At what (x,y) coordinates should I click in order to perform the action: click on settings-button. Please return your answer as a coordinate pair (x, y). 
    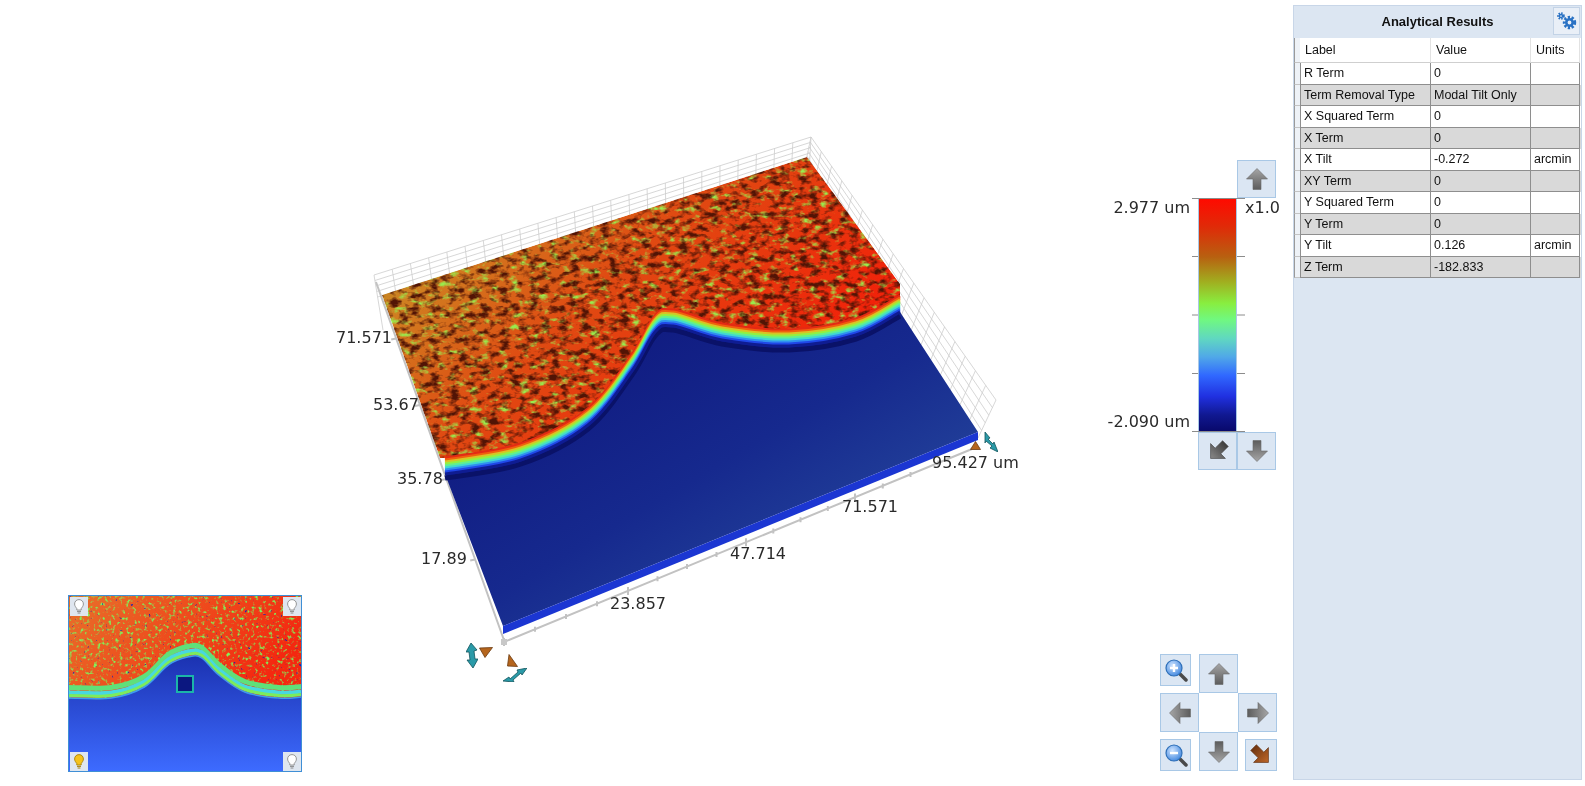
    Looking at the image, I should click on (1566, 21).